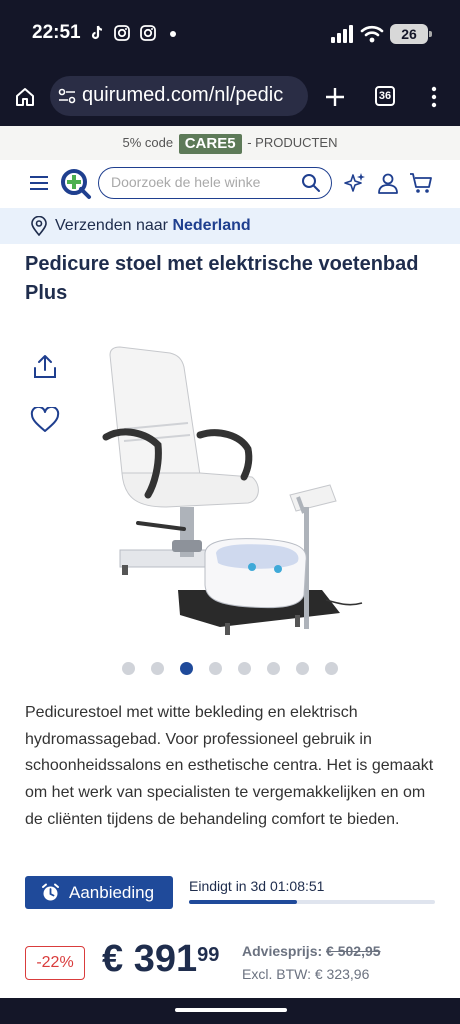 This screenshot has width=460, height=1024. I want to click on new-tab-icon, so click(335, 97).